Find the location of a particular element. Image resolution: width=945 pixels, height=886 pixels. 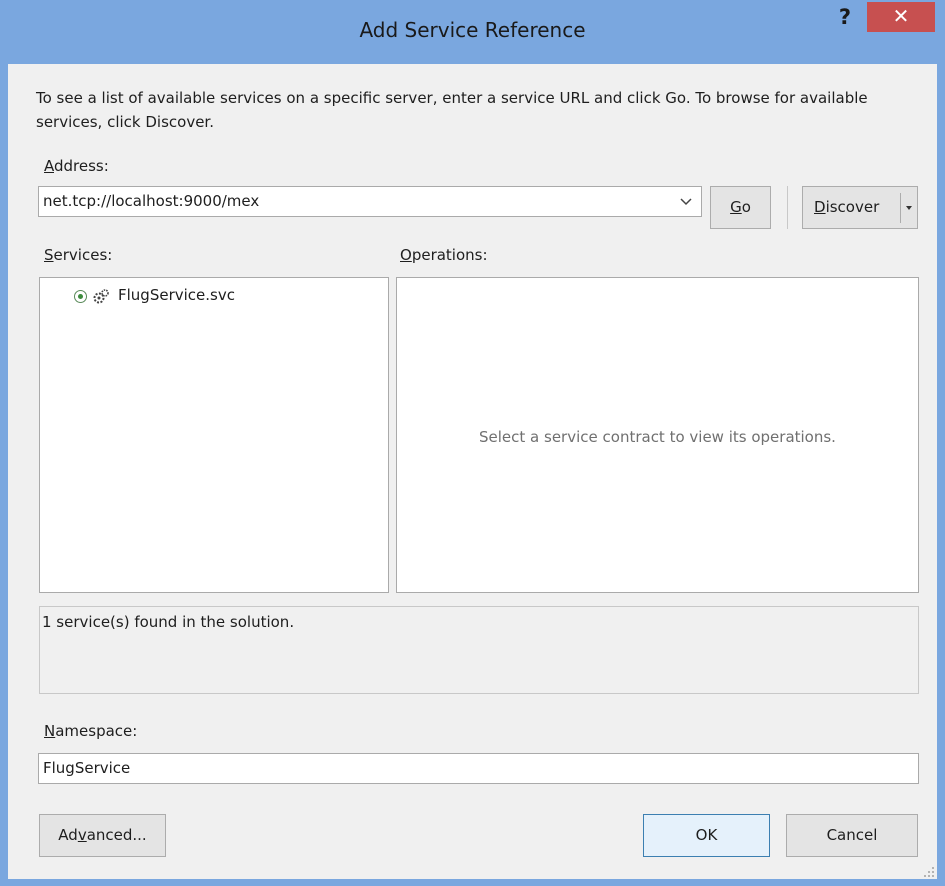

window-title: Add Service Reference is located at coordinates (472, 30).